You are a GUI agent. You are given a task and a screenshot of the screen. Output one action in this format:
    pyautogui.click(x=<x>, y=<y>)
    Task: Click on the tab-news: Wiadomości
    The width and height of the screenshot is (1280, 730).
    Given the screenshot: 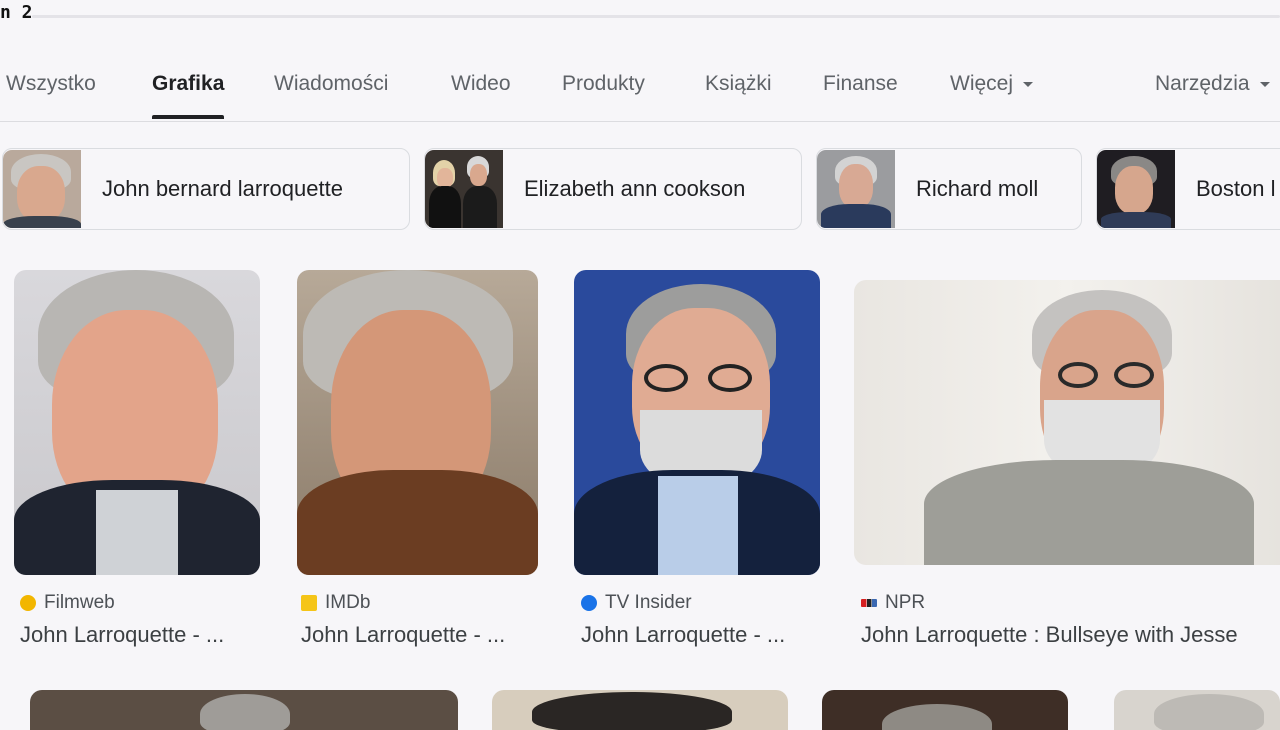 What is the action you would take?
    pyautogui.click(x=331, y=84)
    